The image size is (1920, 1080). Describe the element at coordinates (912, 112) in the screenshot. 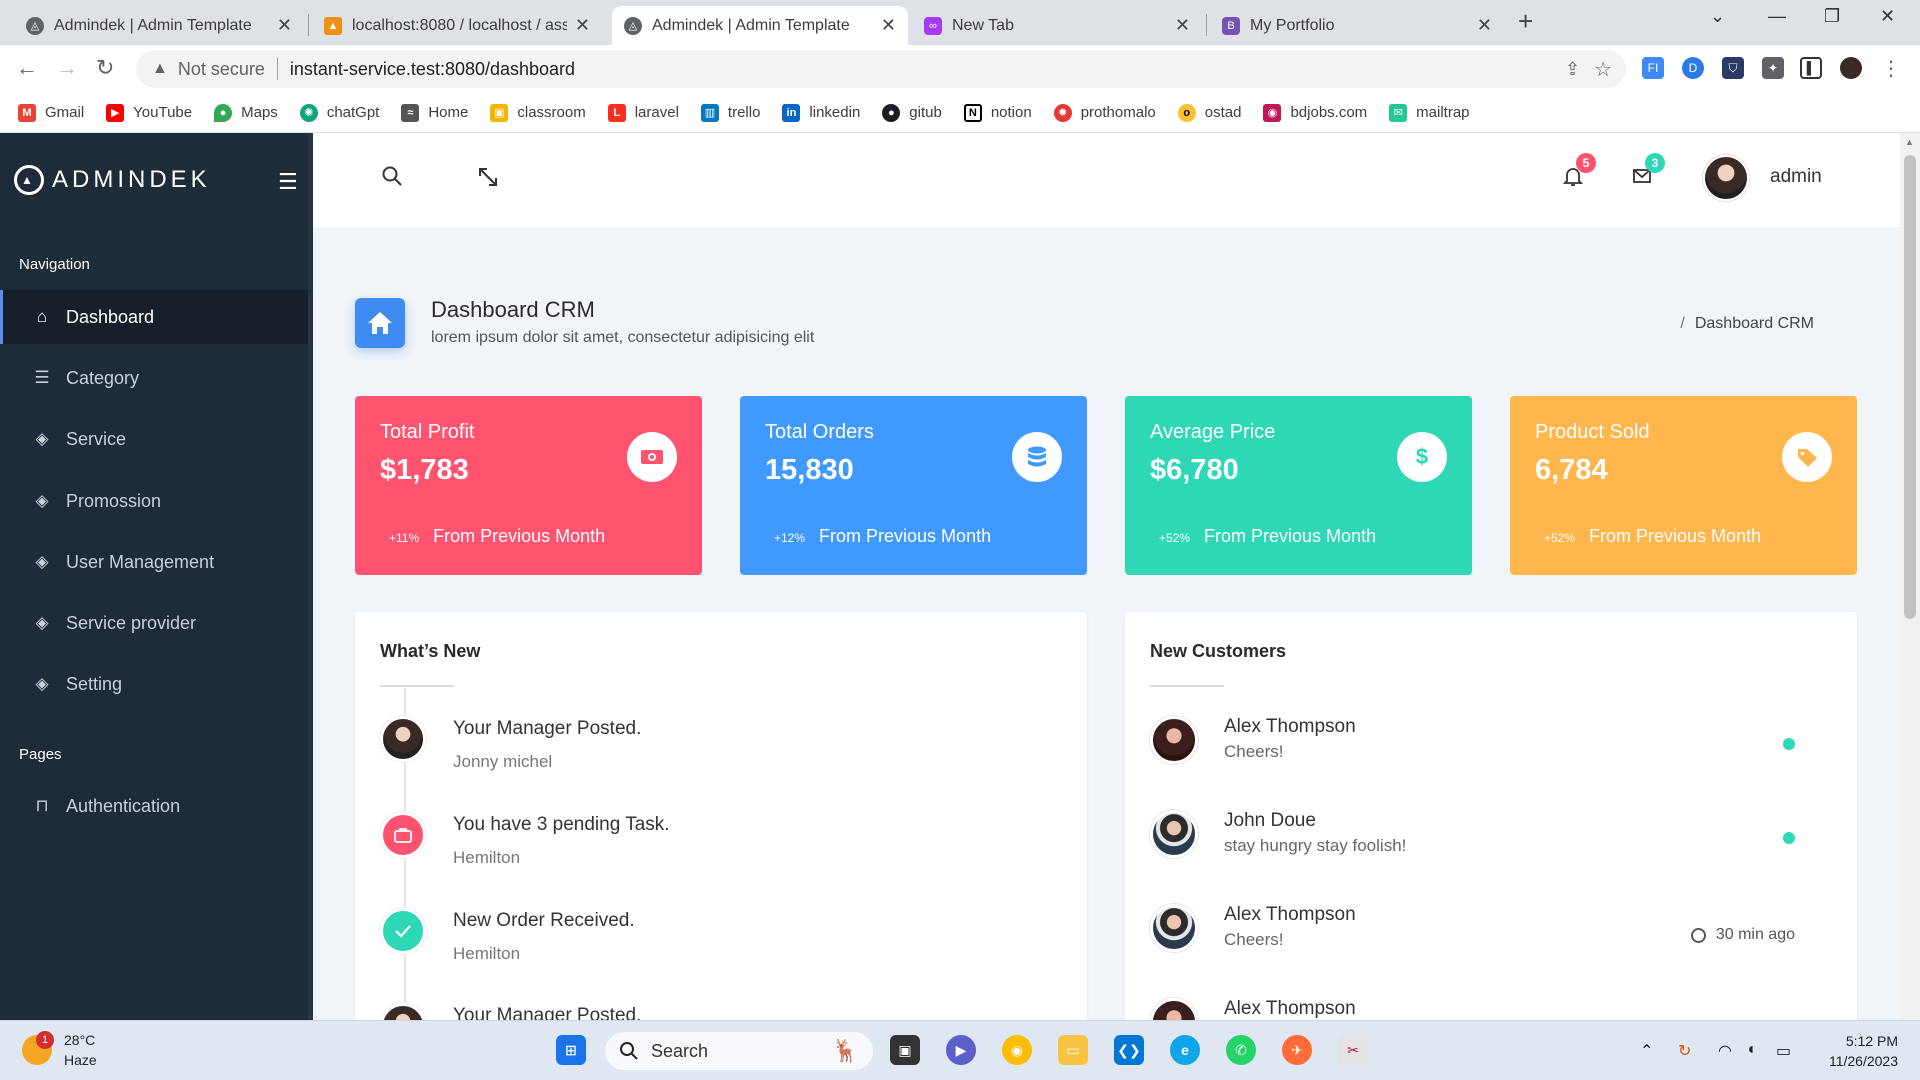

I see `bookmark-github: ● gitub` at that location.